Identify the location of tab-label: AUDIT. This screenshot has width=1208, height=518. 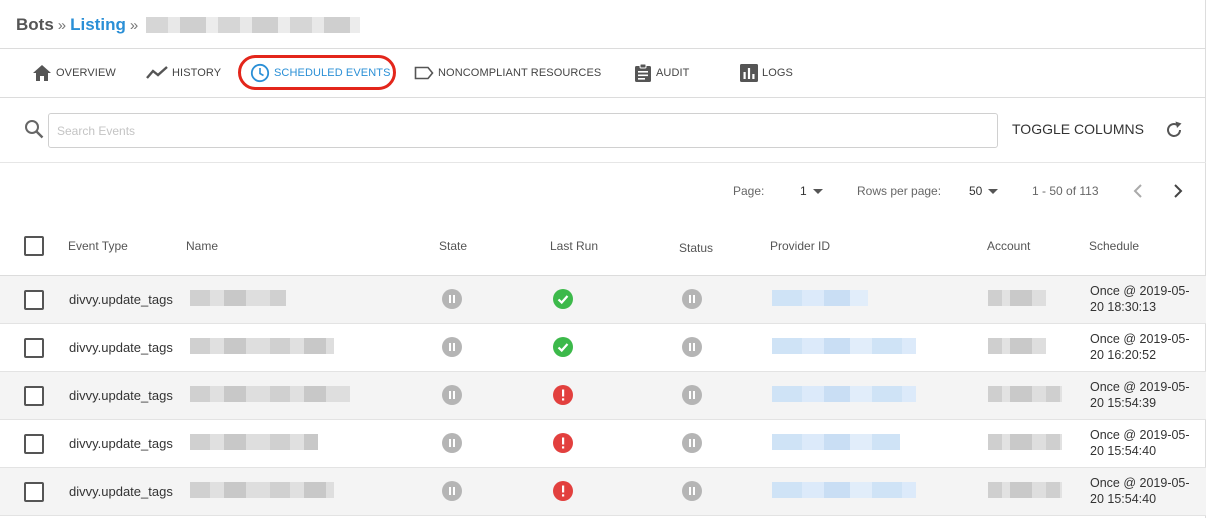
(673, 73).